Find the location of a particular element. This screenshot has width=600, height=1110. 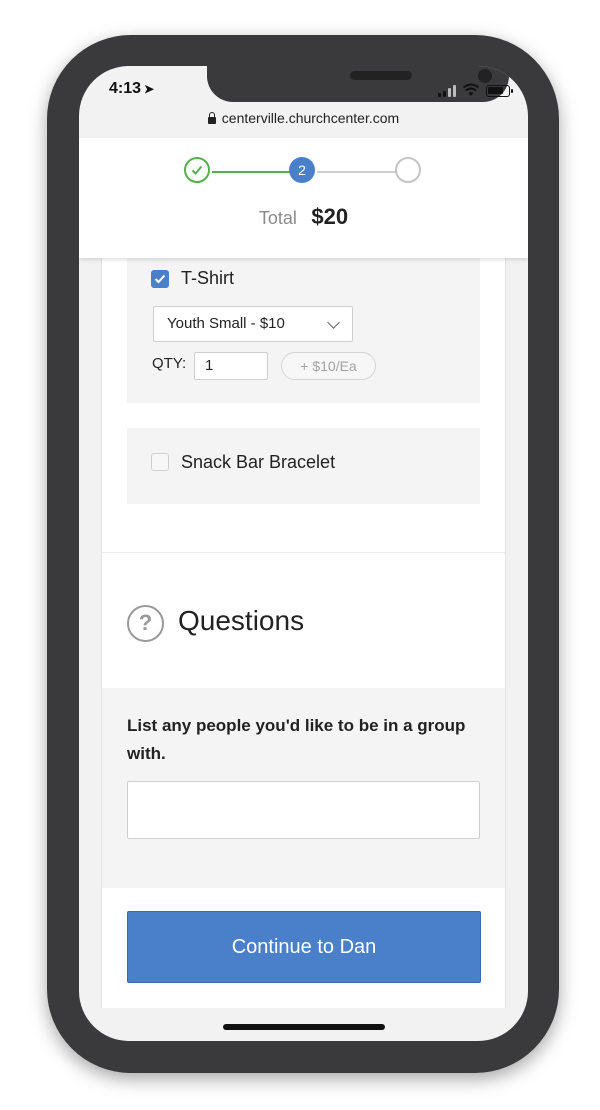

address-bar: centerville.churchcenter.com is located at coordinates (303, 121).